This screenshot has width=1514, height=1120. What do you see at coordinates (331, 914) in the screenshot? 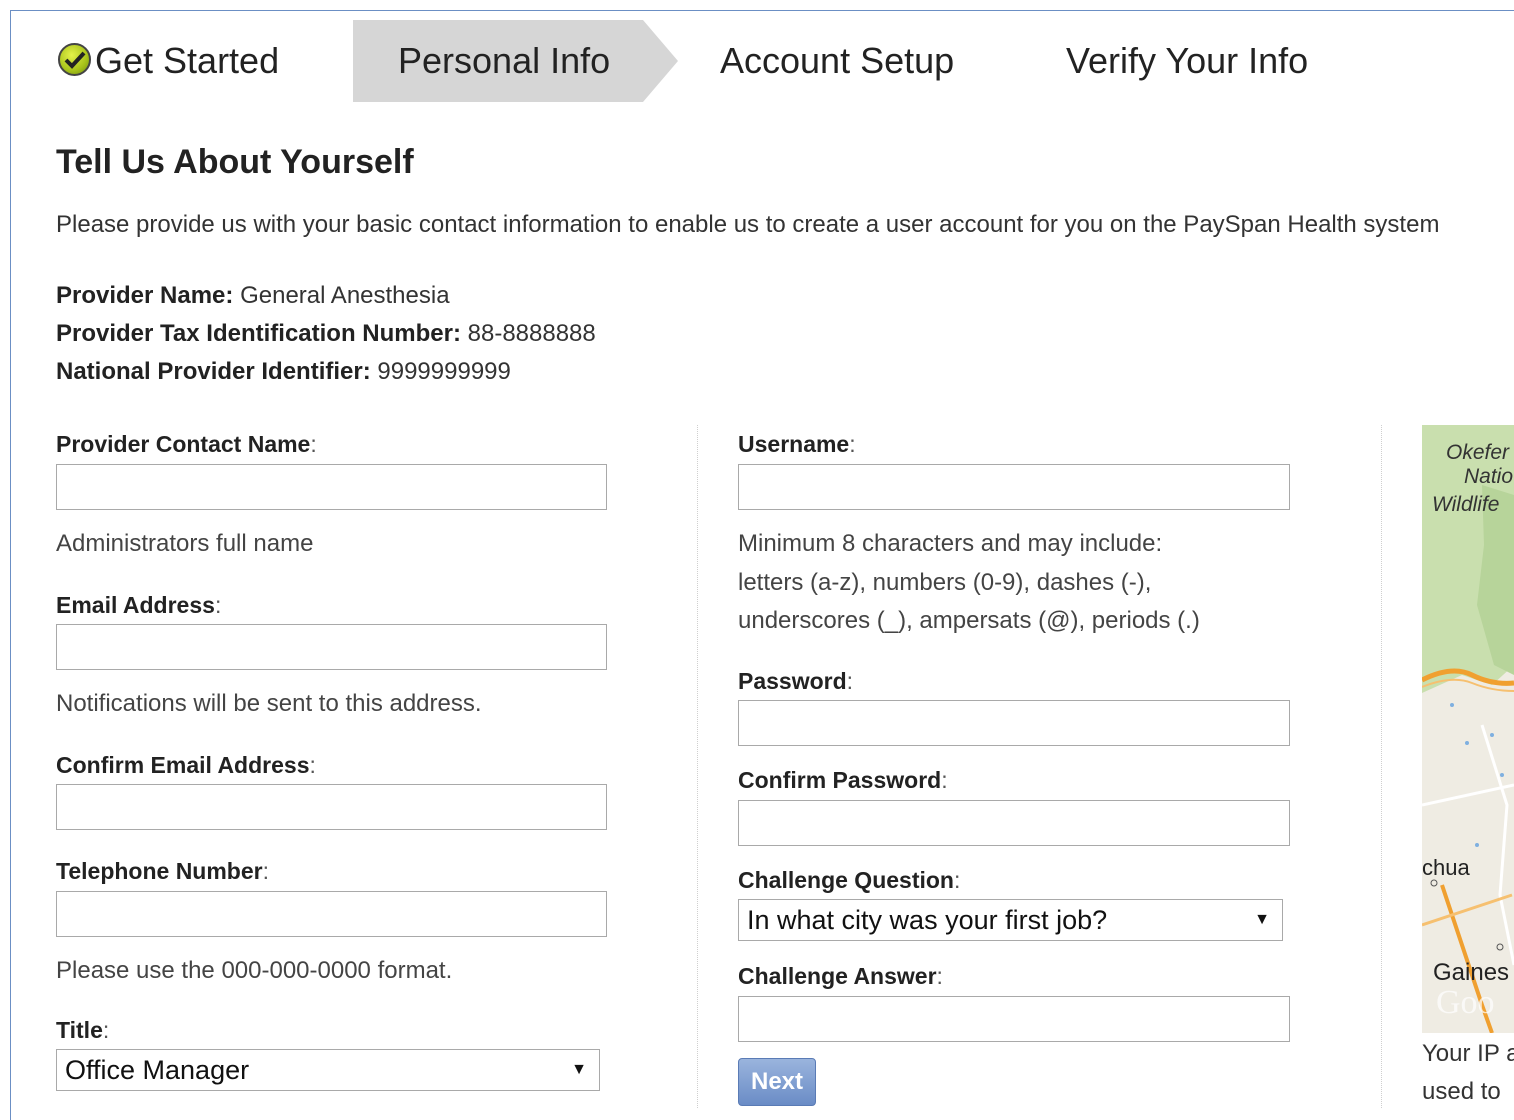
I see `telephone-input` at bounding box center [331, 914].